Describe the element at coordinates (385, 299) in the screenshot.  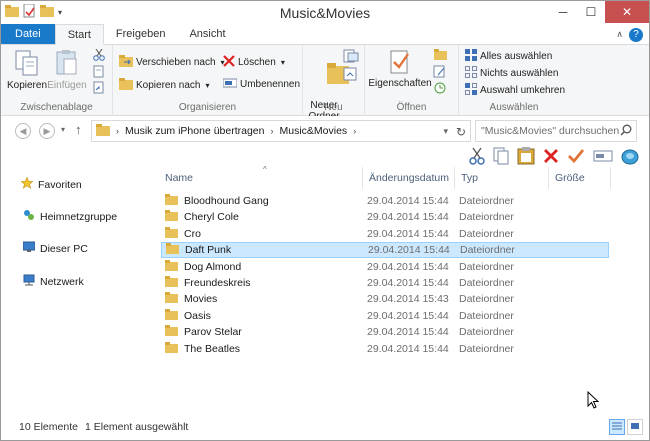
I see `table-row: Movies 29.04.2014 15:43 Dateiordner` at that location.